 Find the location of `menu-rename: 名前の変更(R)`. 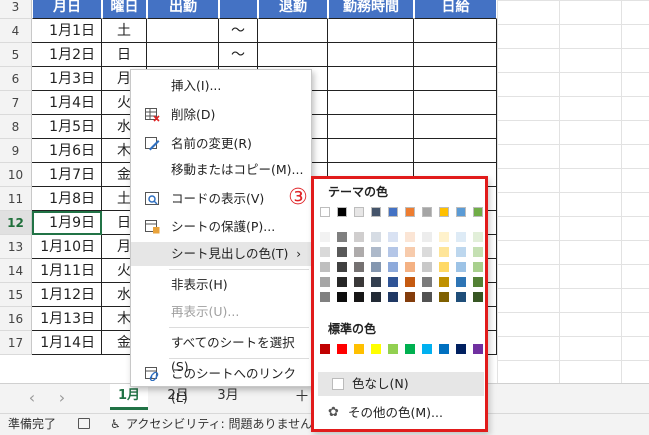

menu-rename: 名前の変更(R) is located at coordinates (221, 144).